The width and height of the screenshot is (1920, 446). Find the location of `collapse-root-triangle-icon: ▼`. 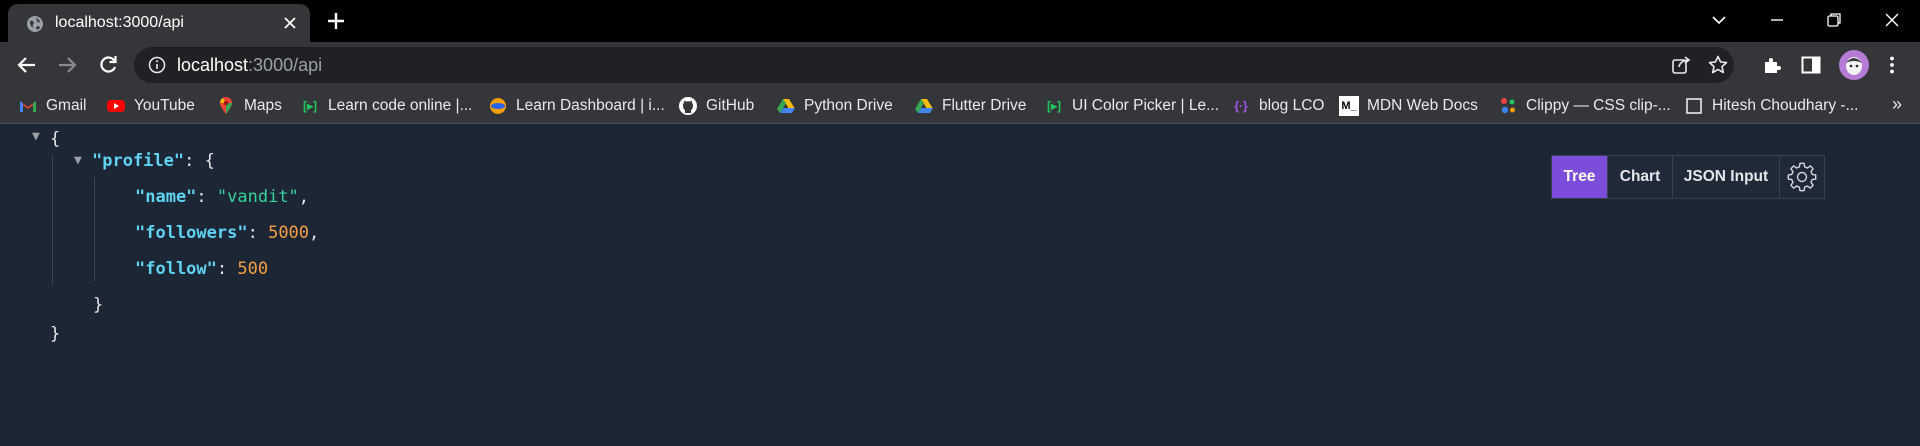

collapse-root-triangle-icon: ▼ is located at coordinates (36, 136).